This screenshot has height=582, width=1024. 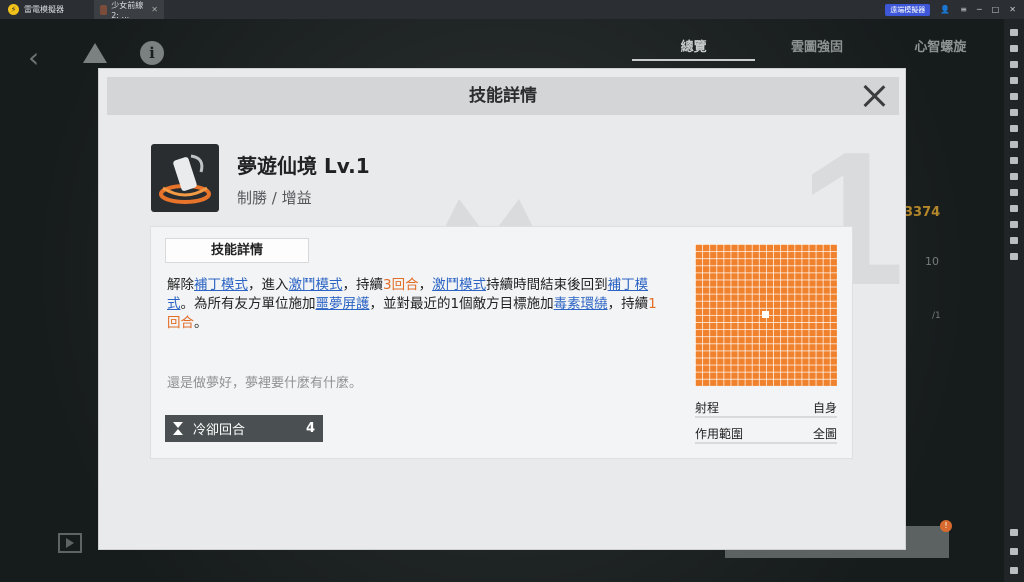 What do you see at coordinates (178, 428) in the screenshot?
I see `hourglass-icon` at bounding box center [178, 428].